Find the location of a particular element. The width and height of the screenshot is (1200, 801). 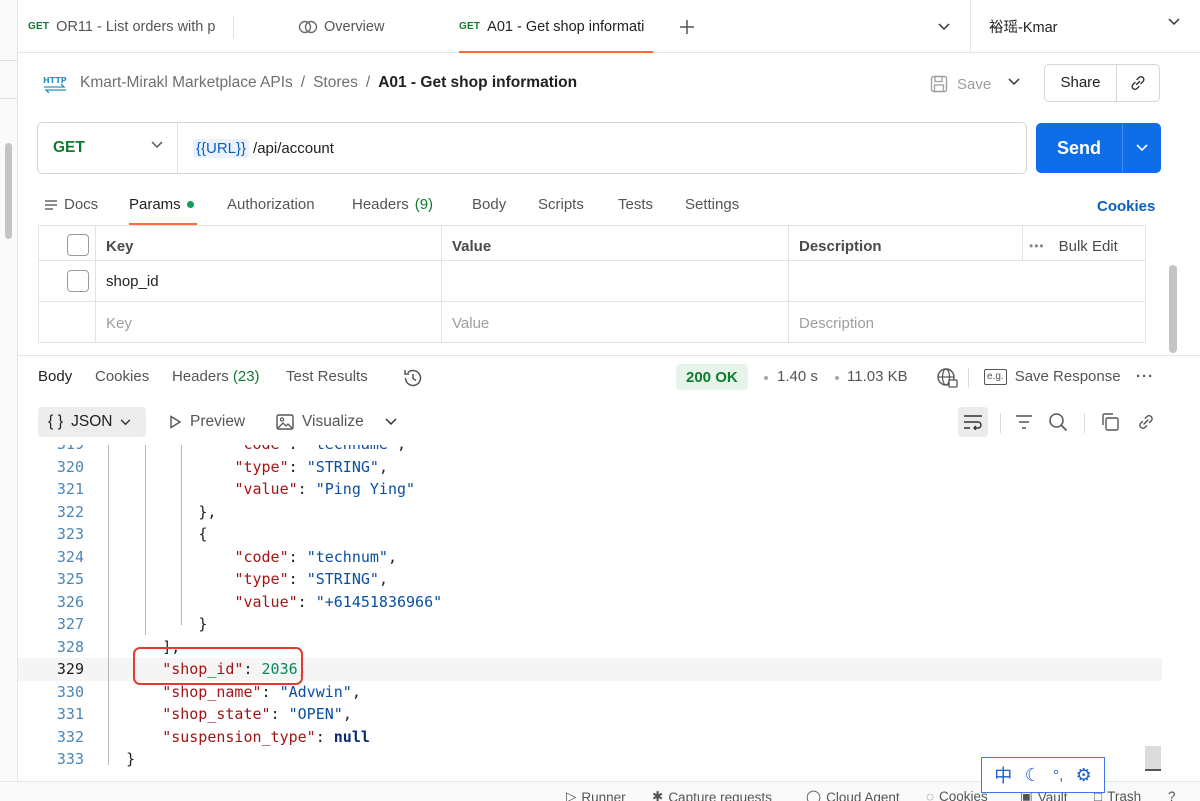

save-response-button: e.g. Save Response is located at coordinates (1052, 376).